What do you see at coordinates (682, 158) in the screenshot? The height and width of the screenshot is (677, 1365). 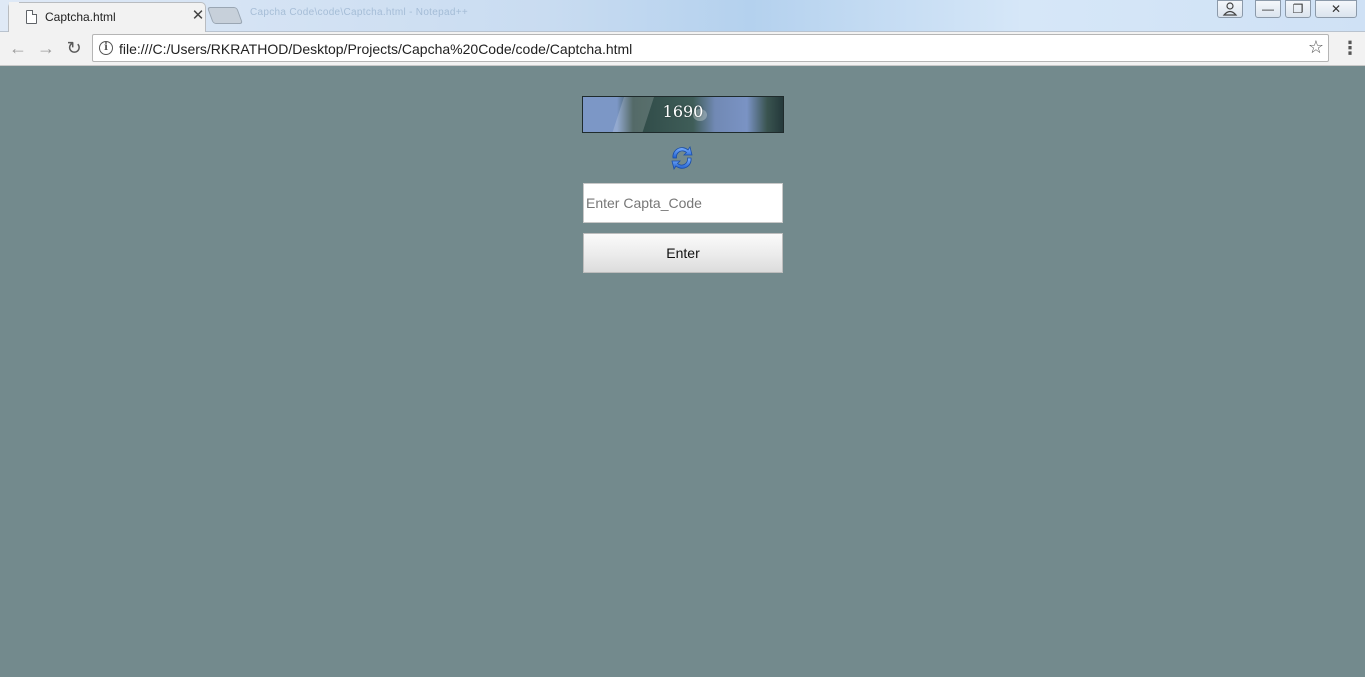 I see `refresh-arrows-icon` at bounding box center [682, 158].